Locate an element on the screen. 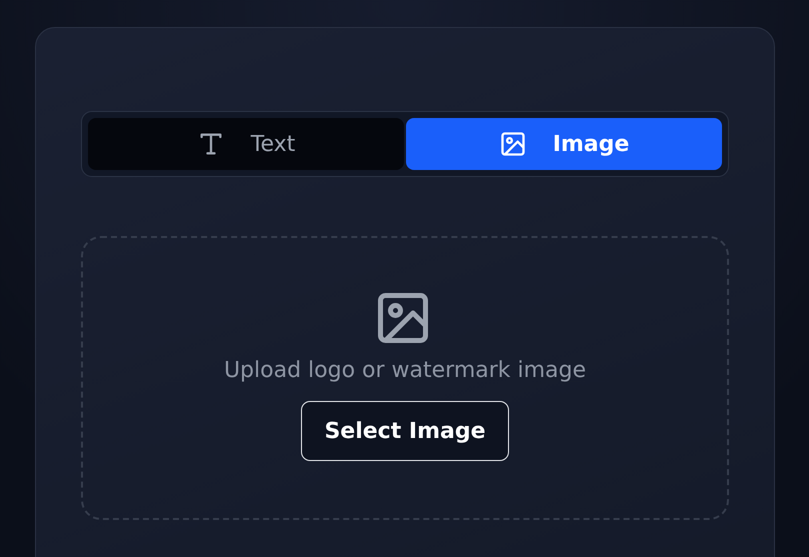 The image size is (809, 557). mode-tab: Image is located at coordinates (564, 144).